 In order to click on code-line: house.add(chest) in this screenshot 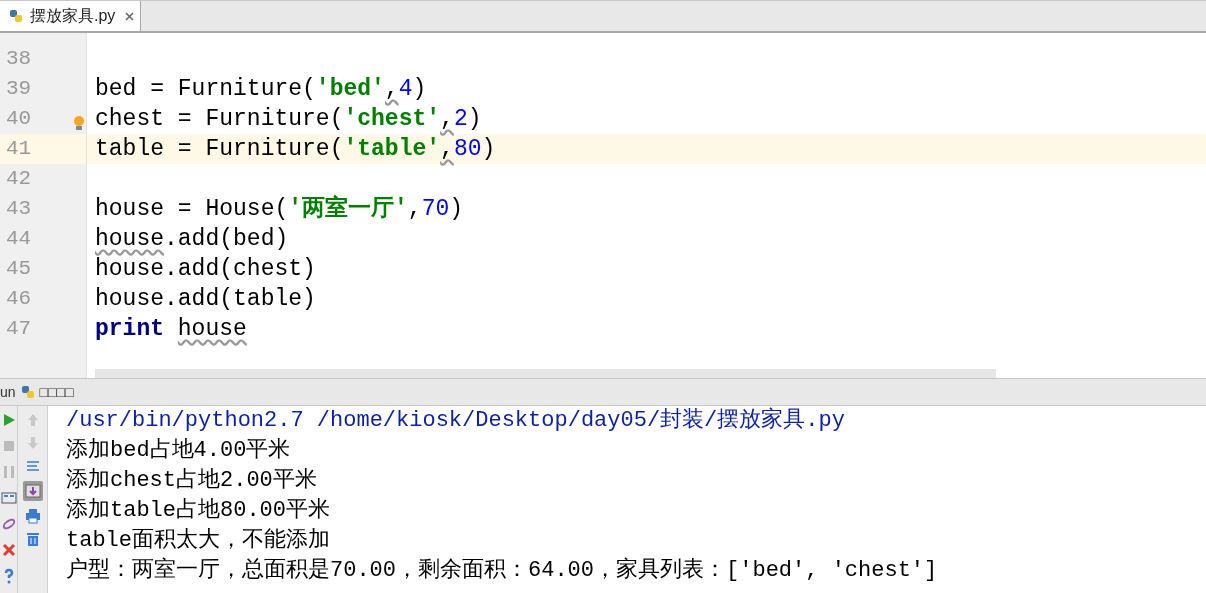, I will do `click(205, 269)`.